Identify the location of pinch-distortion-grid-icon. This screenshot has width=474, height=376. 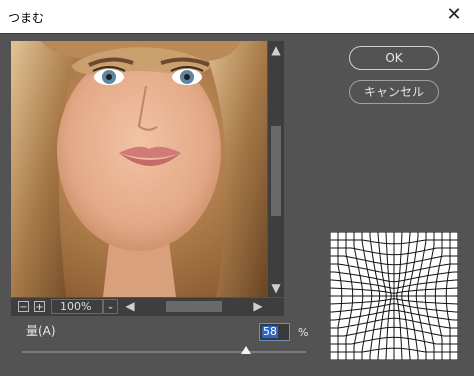
(394, 296).